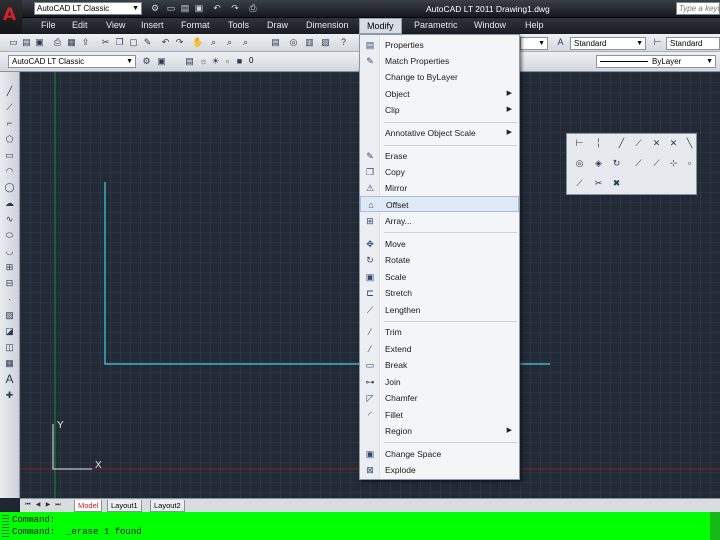 The width and height of the screenshot is (720, 540). Describe the element at coordinates (245, 42) in the screenshot. I see `zoom-previous-icon: ⌕` at that location.